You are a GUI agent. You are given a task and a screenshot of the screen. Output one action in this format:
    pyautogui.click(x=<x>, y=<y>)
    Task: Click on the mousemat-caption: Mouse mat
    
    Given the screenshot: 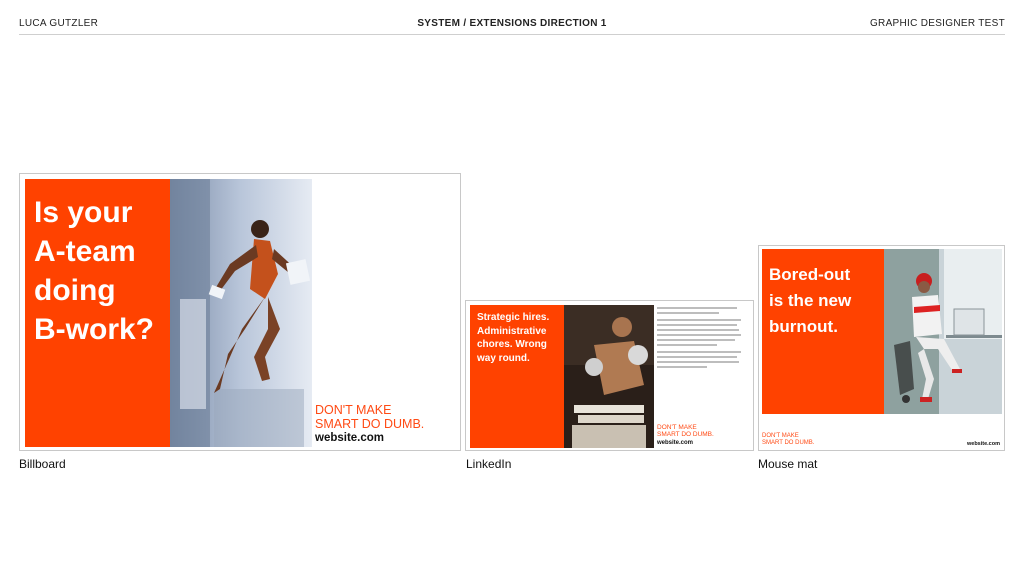 What is the action you would take?
    pyautogui.click(x=788, y=464)
    